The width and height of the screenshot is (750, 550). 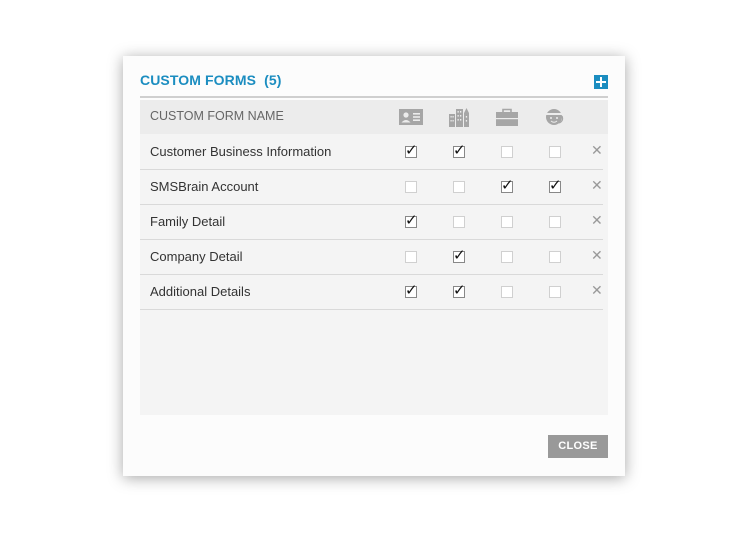 What do you see at coordinates (374, 117) in the screenshot?
I see `table-header: CUSTOM FORM NAME` at bounding box center [374, 117].